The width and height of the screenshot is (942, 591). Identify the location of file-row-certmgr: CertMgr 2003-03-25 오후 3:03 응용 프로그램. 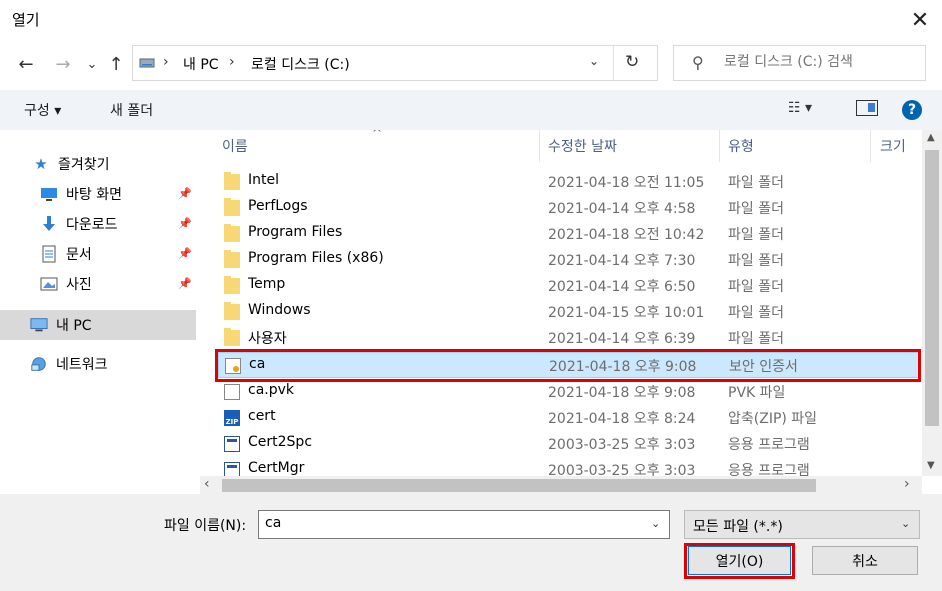
(569, 466).